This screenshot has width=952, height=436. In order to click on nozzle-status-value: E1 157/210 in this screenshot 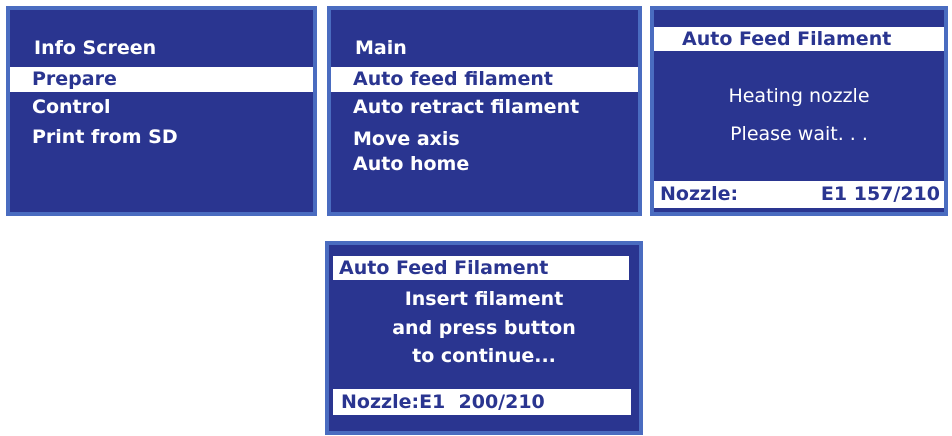, I will do `click(880, 194)`.